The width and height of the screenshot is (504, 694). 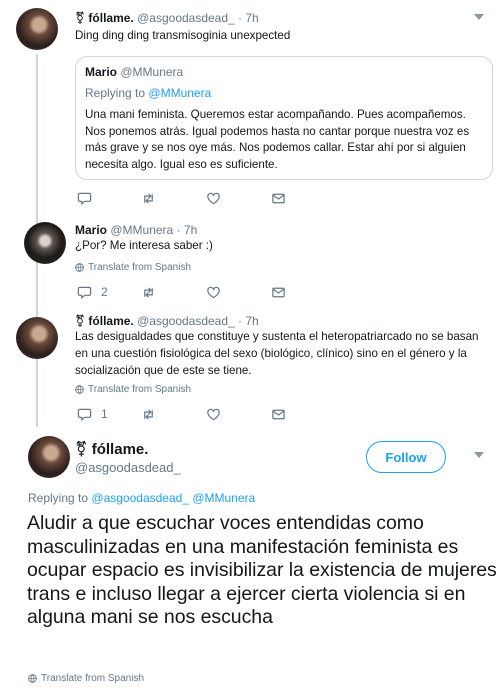 What do you see at coordinates (91, 230) in the screenshot?
I see `display-name: Mario` at bounding box center [91, 230].